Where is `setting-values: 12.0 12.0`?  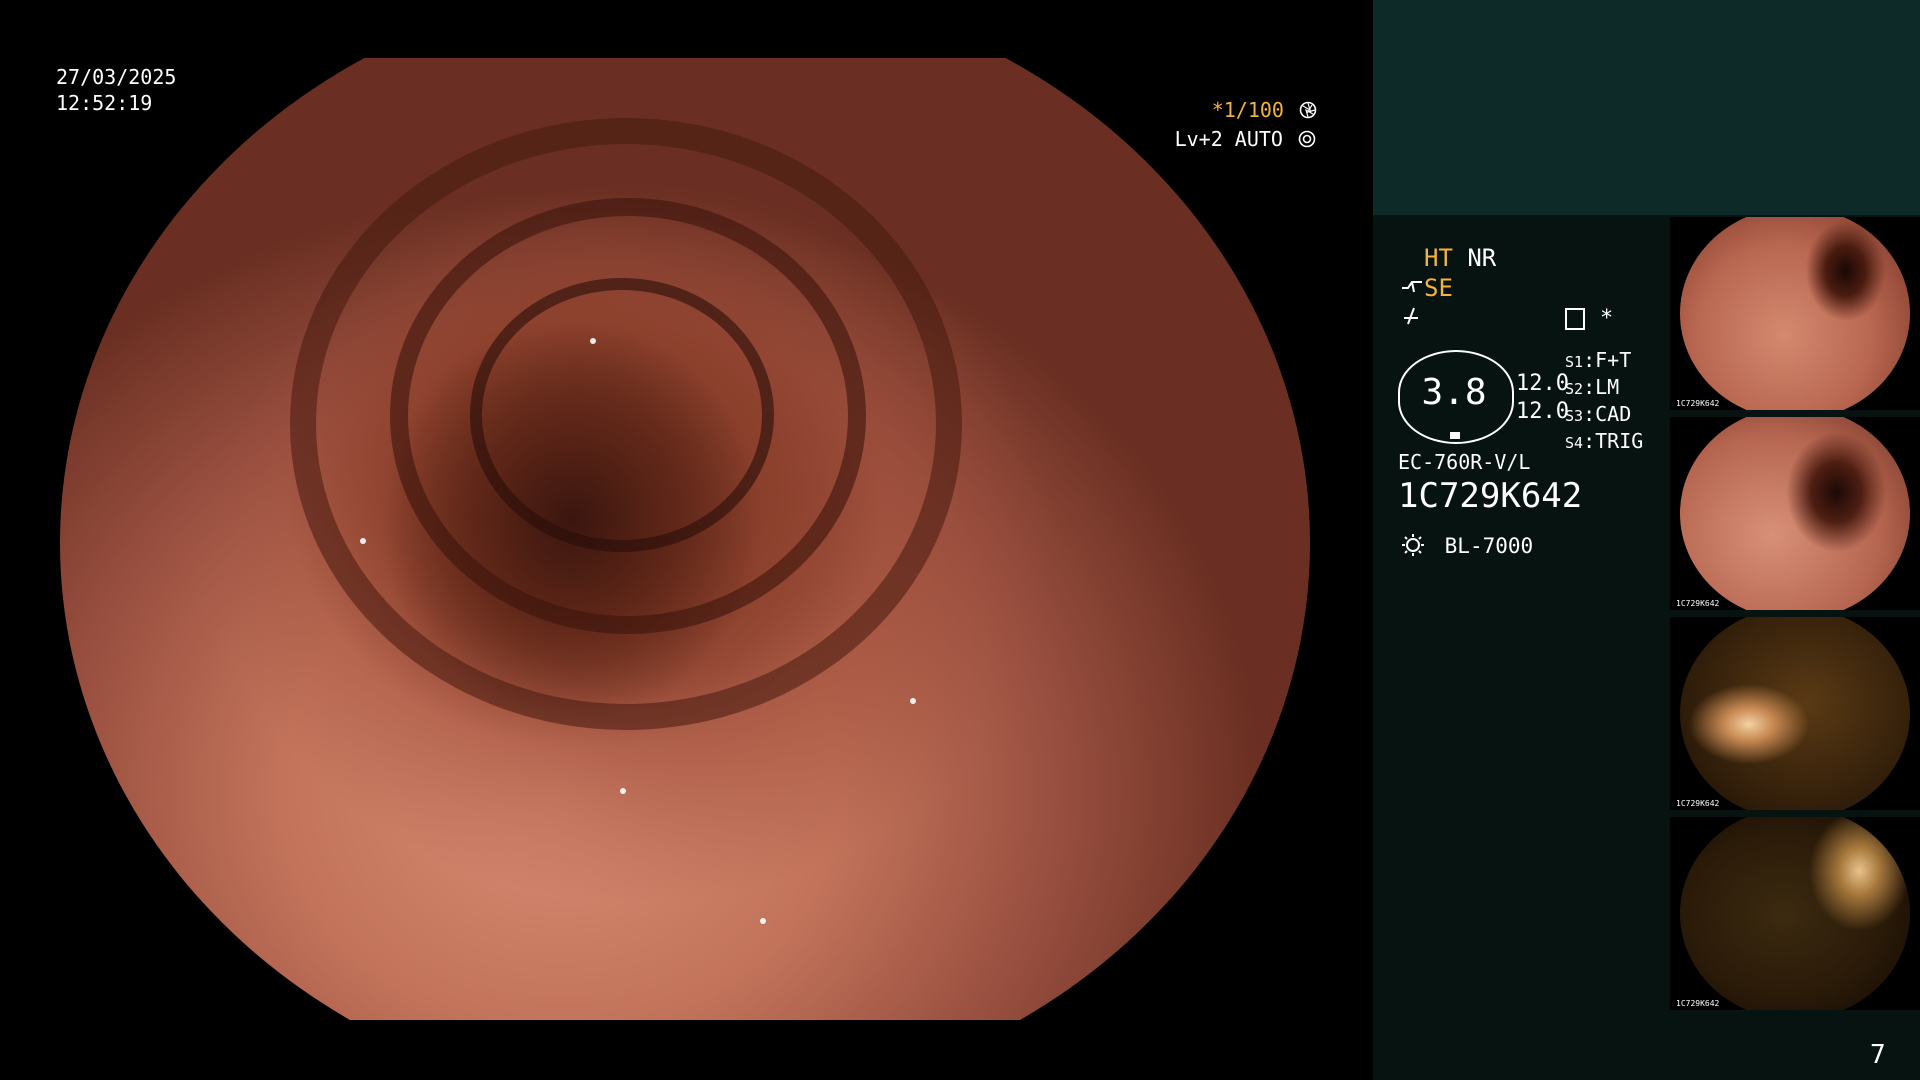
setting-values: 12.0 12.0 is located at coordinates (1542, 398).